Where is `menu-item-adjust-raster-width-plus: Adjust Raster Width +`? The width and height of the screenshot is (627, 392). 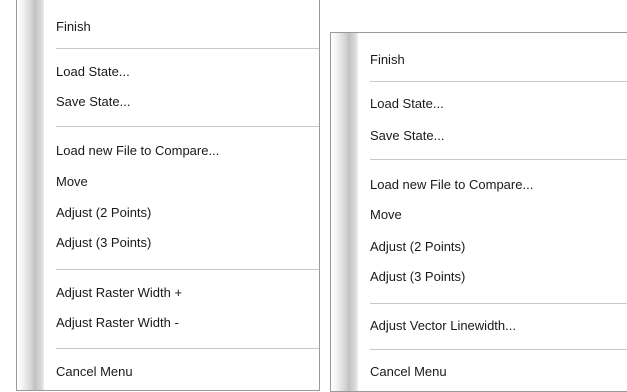
menu-item-adjust-raster-width-plus: Adjust Raster Width + is located at coordinates (119, 293).